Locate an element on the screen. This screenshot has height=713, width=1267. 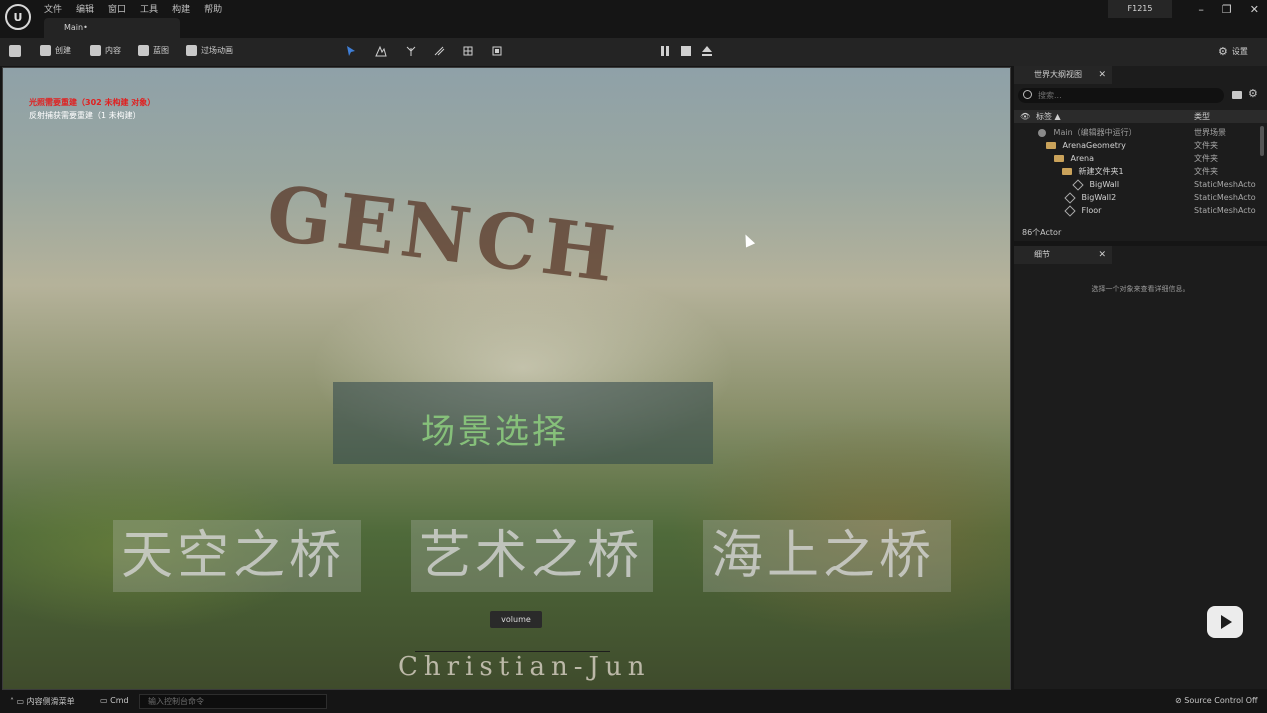
outliner-row-name: Main（编辑器中运行） is located at coordinates (1095, 132).